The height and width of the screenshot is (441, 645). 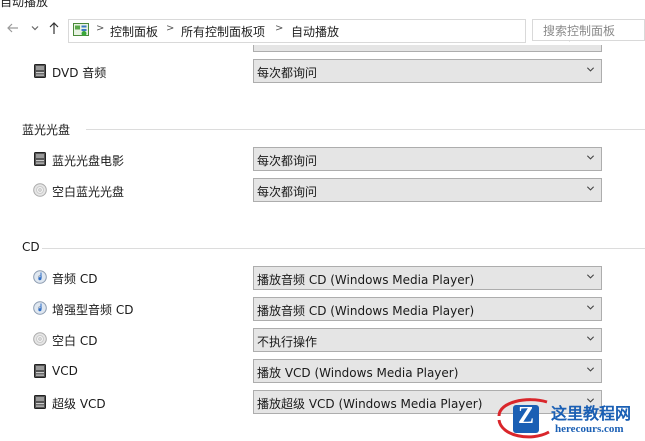 What do you see at coordinates (79, 73) in the screenshot?
I see `row-label-dvd-audio: DVD 音频` at bounding box center [79, 73].